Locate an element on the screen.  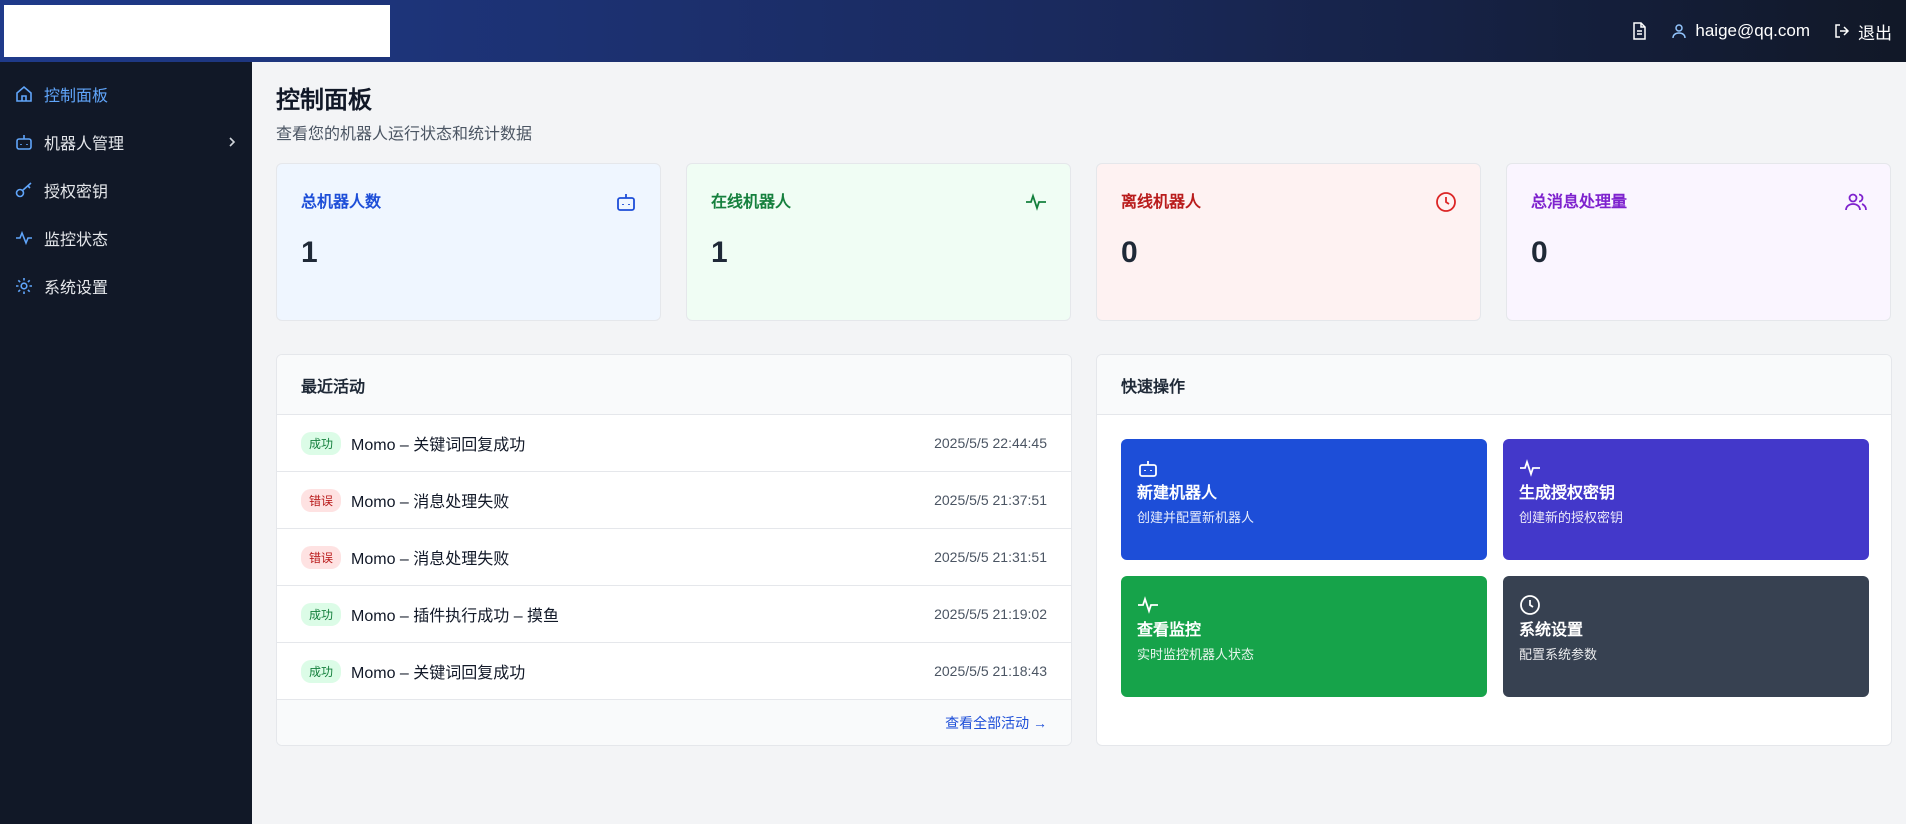
sidebar-item-dashboard: 控制面板 is located at coordinates (126, 94).